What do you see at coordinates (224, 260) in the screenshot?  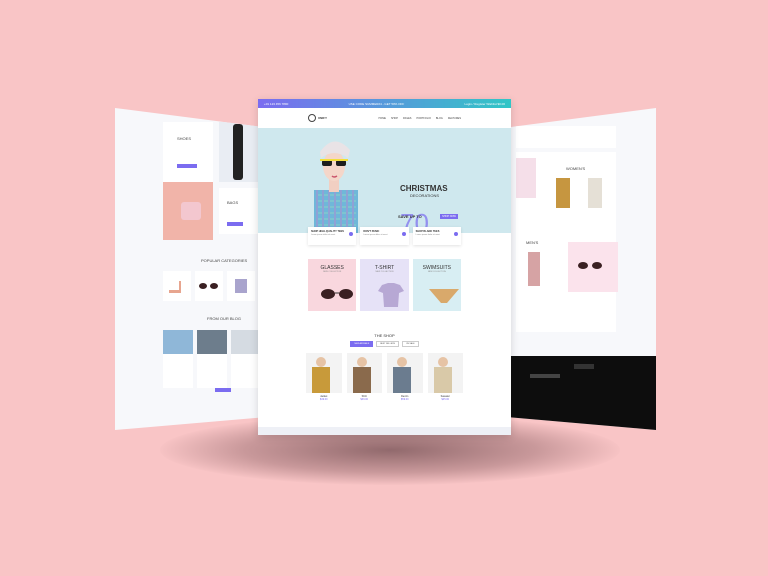 I see `popular-categories-title: POPULAR CATEGORIES` at bounding box center [224, 260].